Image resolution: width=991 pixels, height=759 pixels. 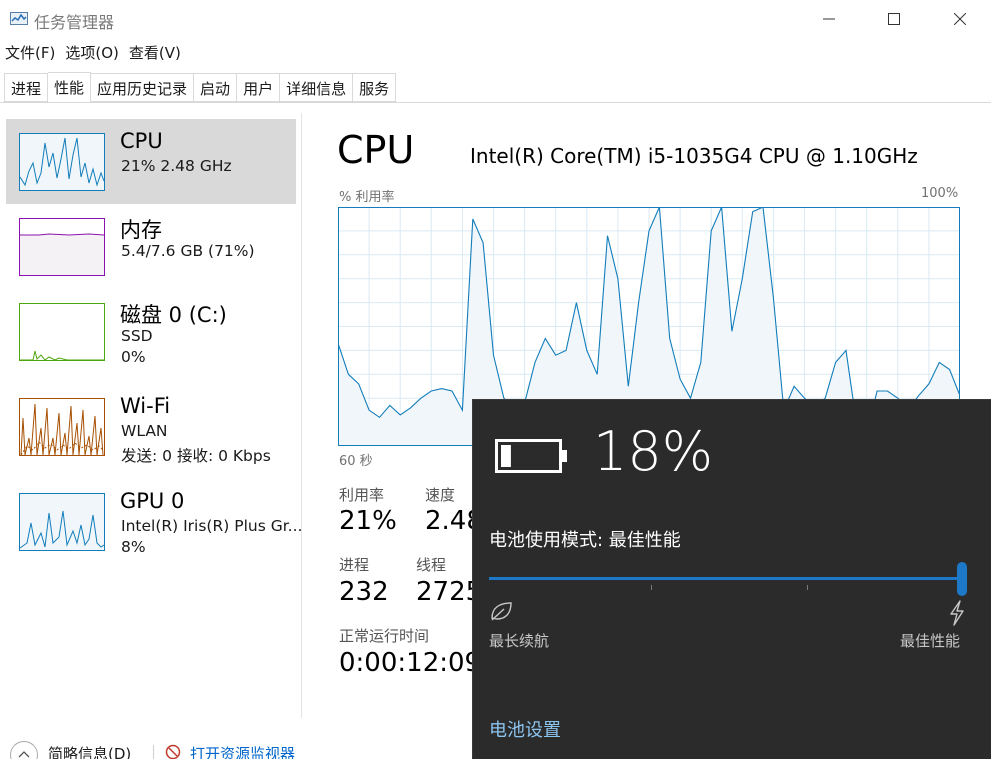 I want to click on menu-bar: 文件(F) 选项(O) 查看(V), so click(x=93, y=52).